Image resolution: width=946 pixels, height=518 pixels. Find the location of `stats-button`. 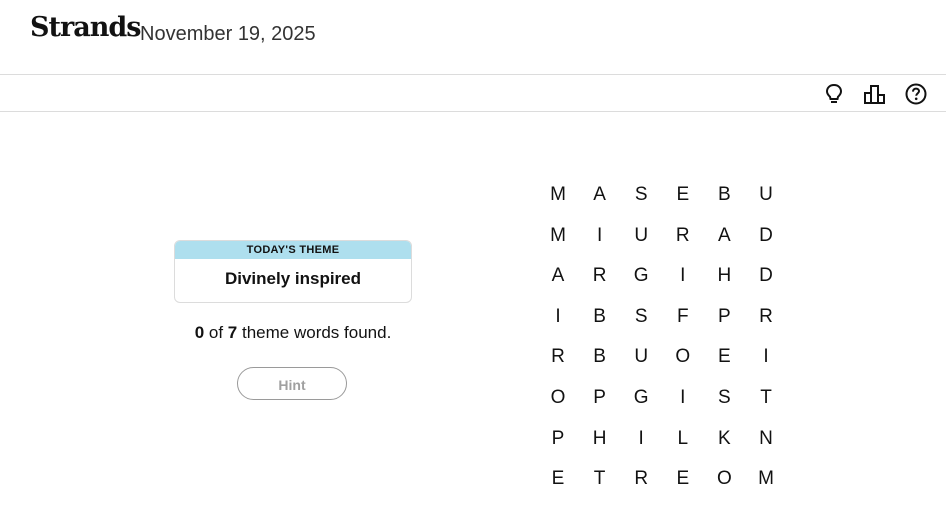

stats-button is located at coordinates (875, 94).